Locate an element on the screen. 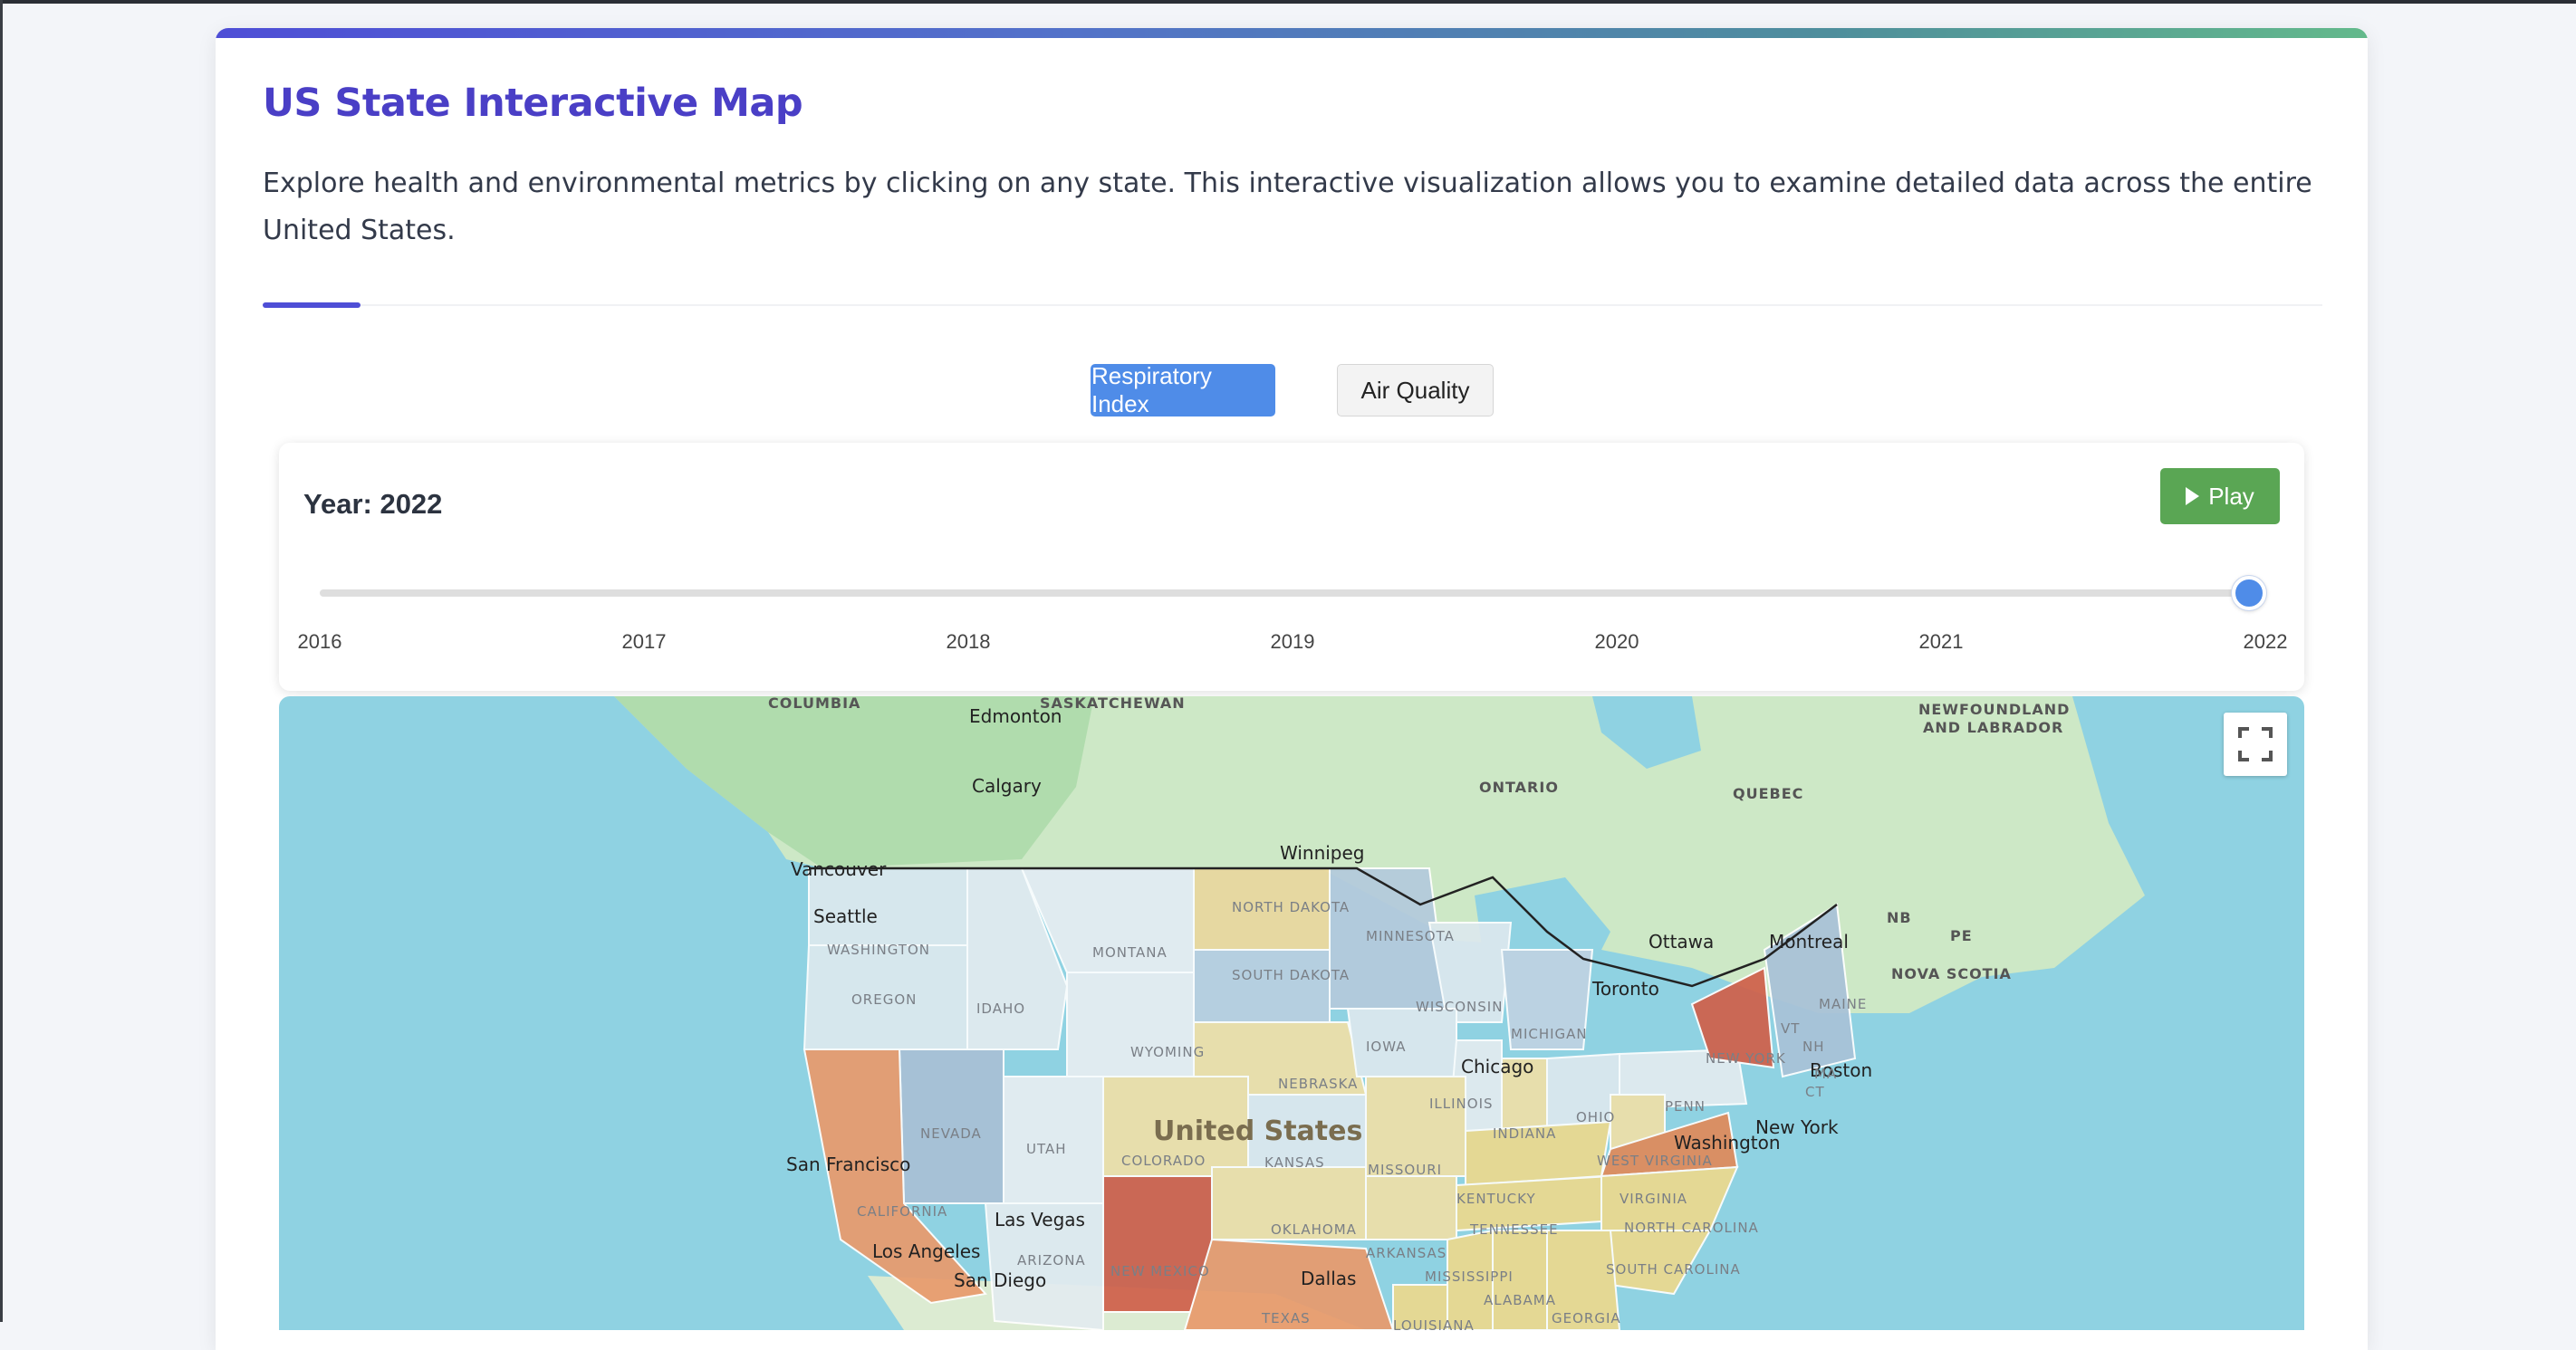 This screenshot has width=2576, height=1350. window-top-border is located at coordinates (1288, 2).